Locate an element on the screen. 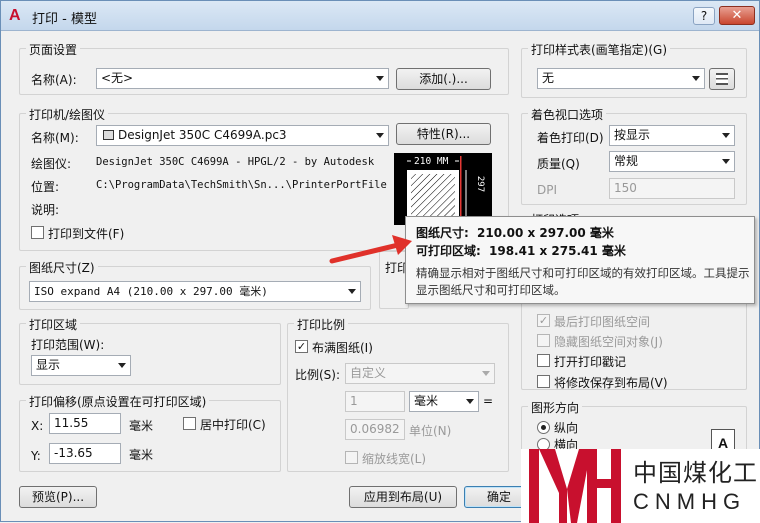  preview-width-label: 210 MM is located at coordinates (431, 161).